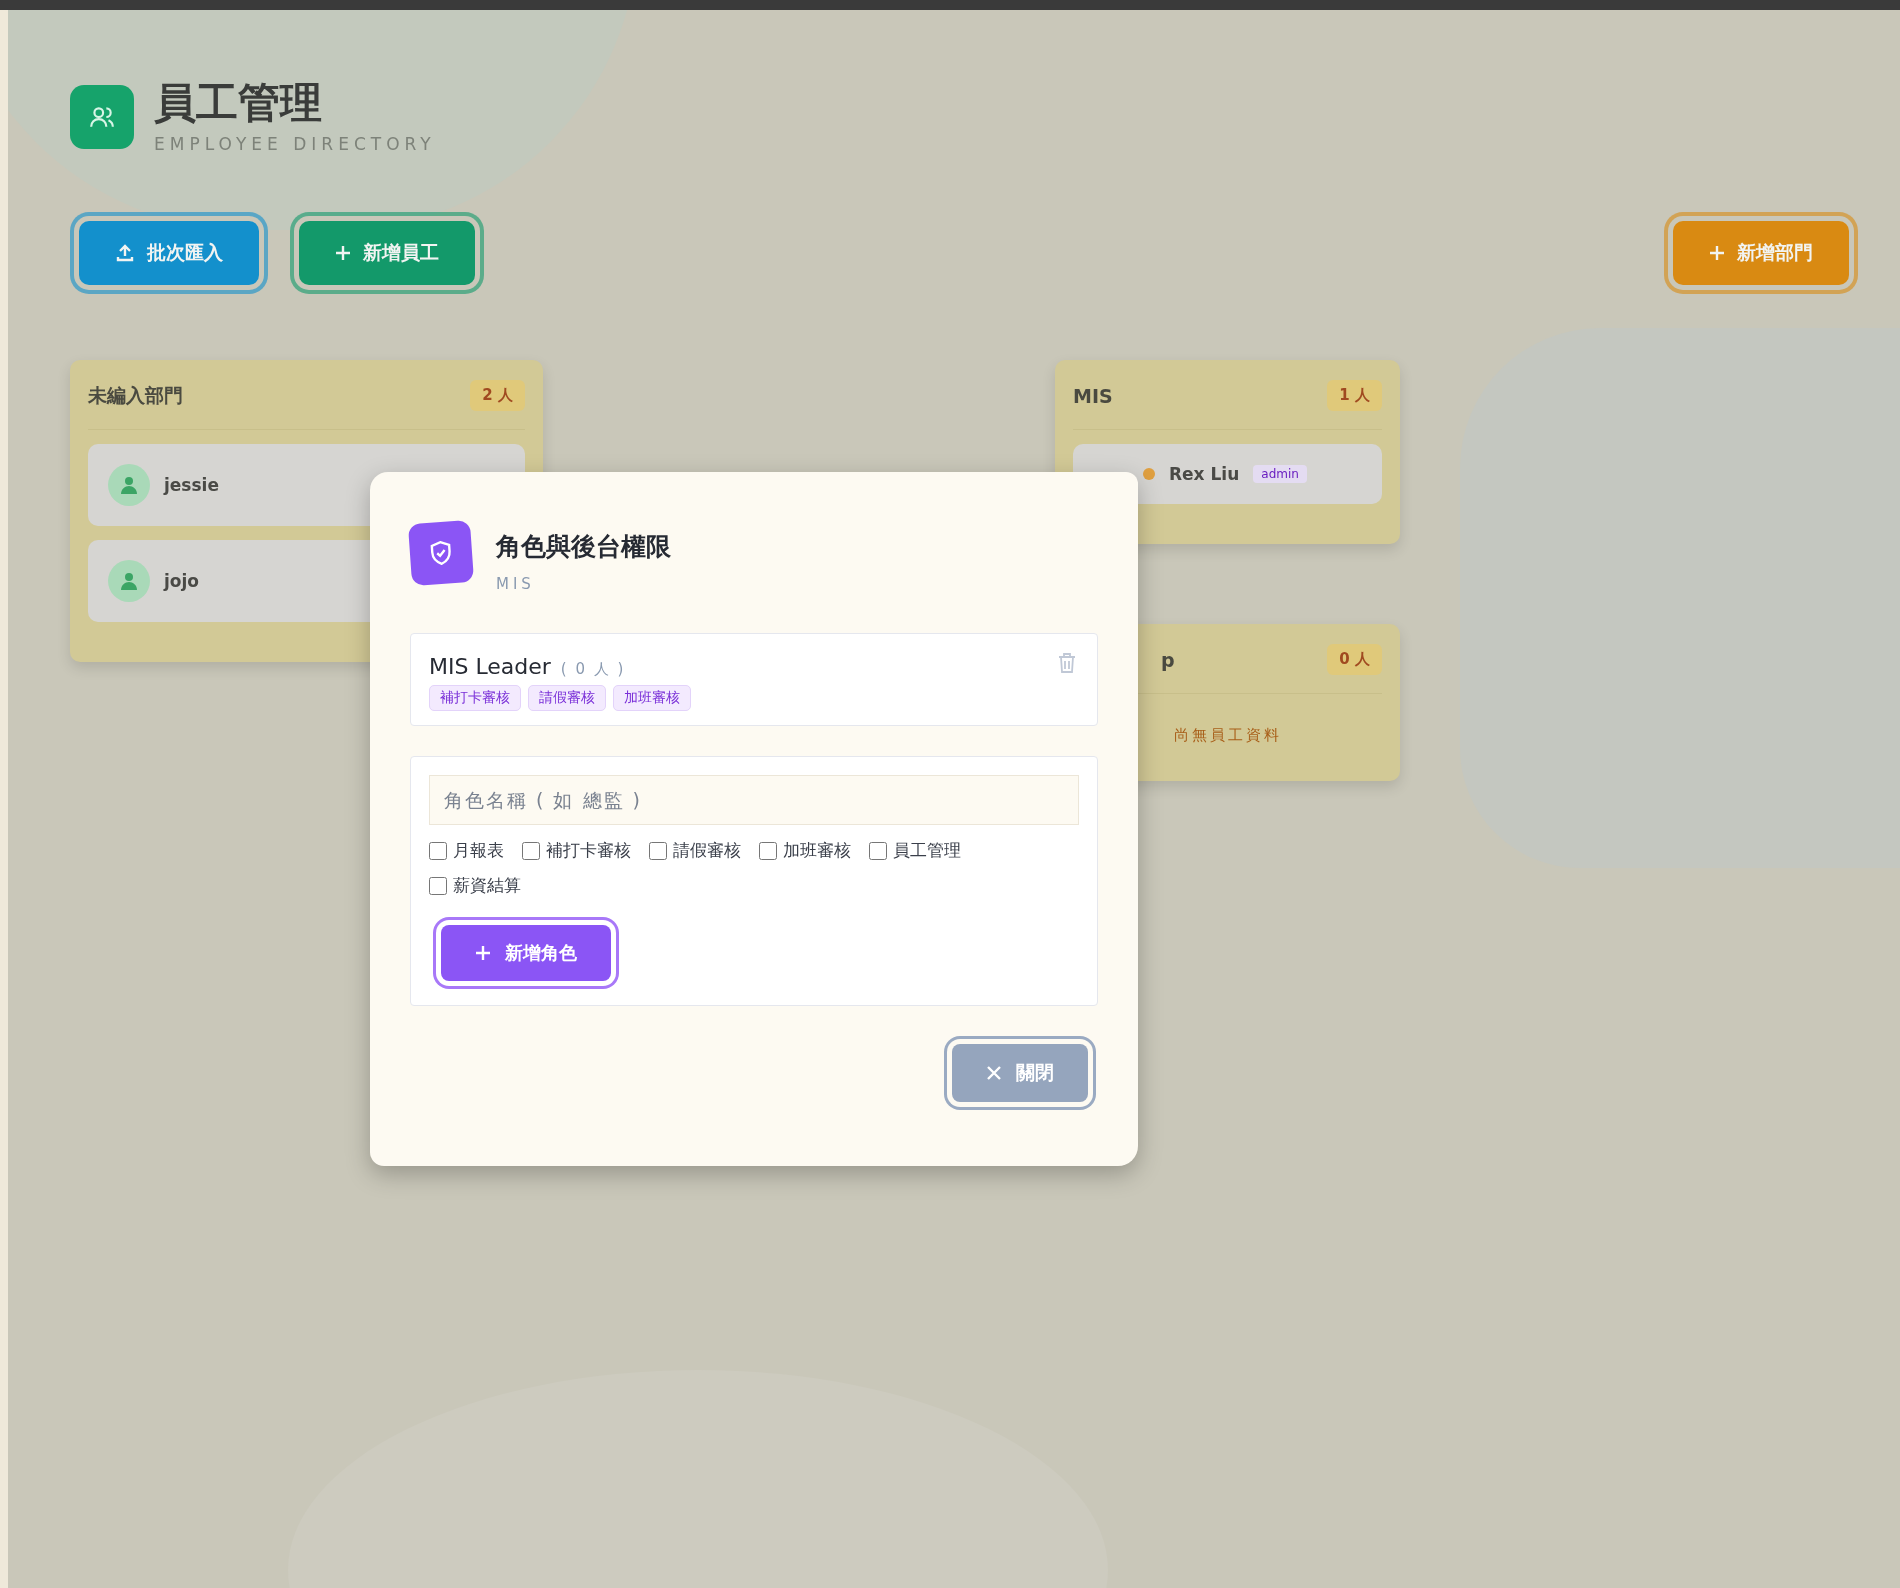 This screenshot has height=1588, width=1900. I want to click on role-name-field: 角色名稱 ( 如 總監 ), so click(754, 800).